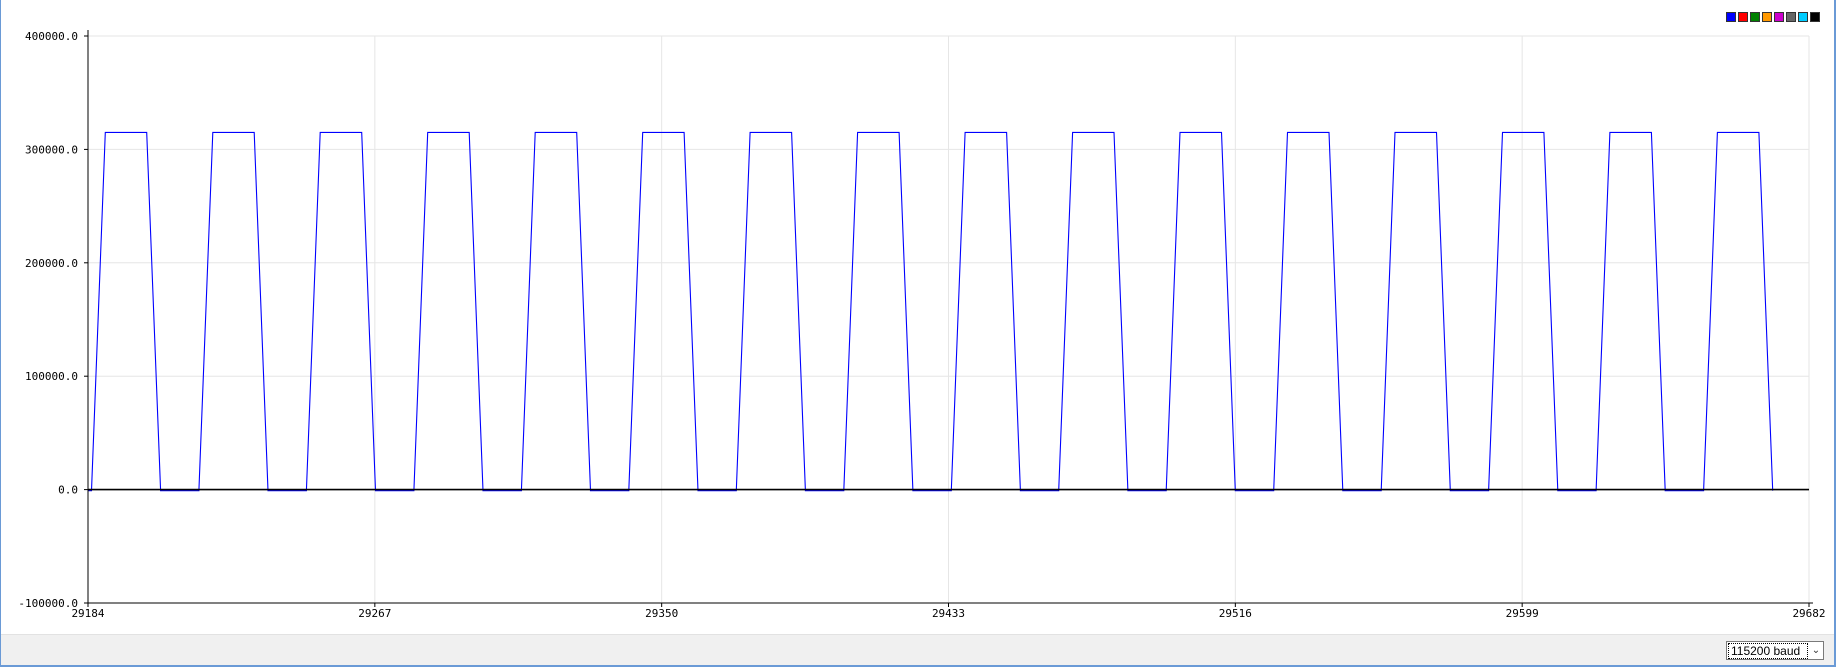  Describe the element at coordinates (68, 490) in the screenshot. I see `y-tick-label: 0.0` at that location.